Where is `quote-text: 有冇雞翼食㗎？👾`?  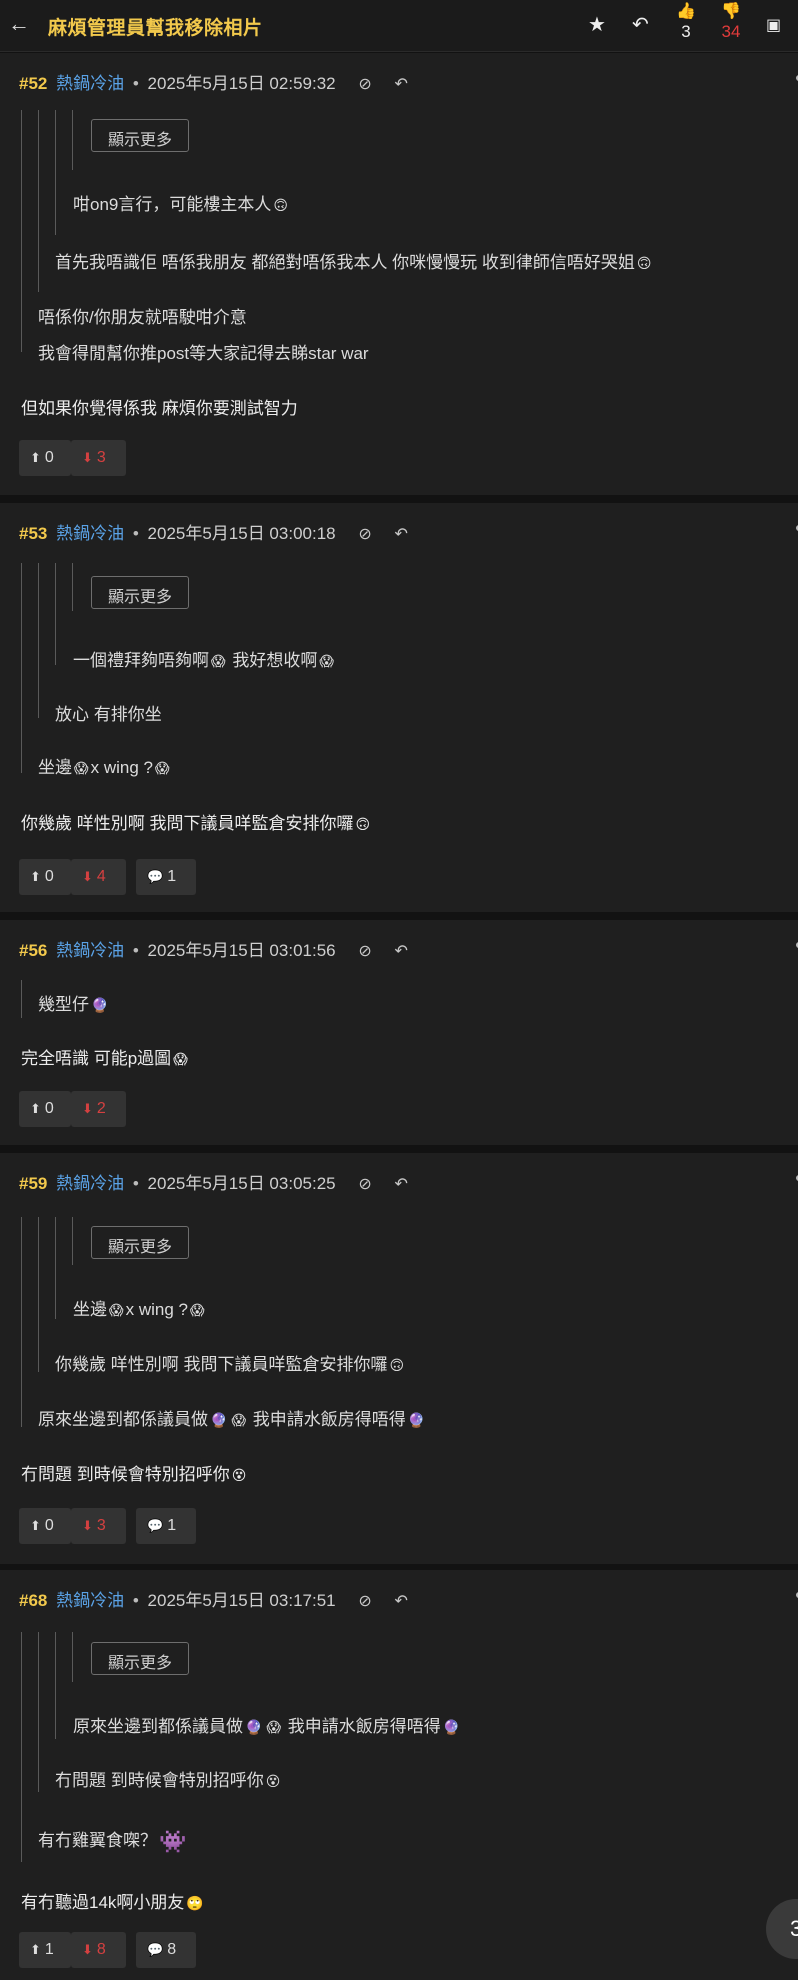 quote-text: 有冇雞翼食㗎？👾 is located at coordinates (112, 1841).